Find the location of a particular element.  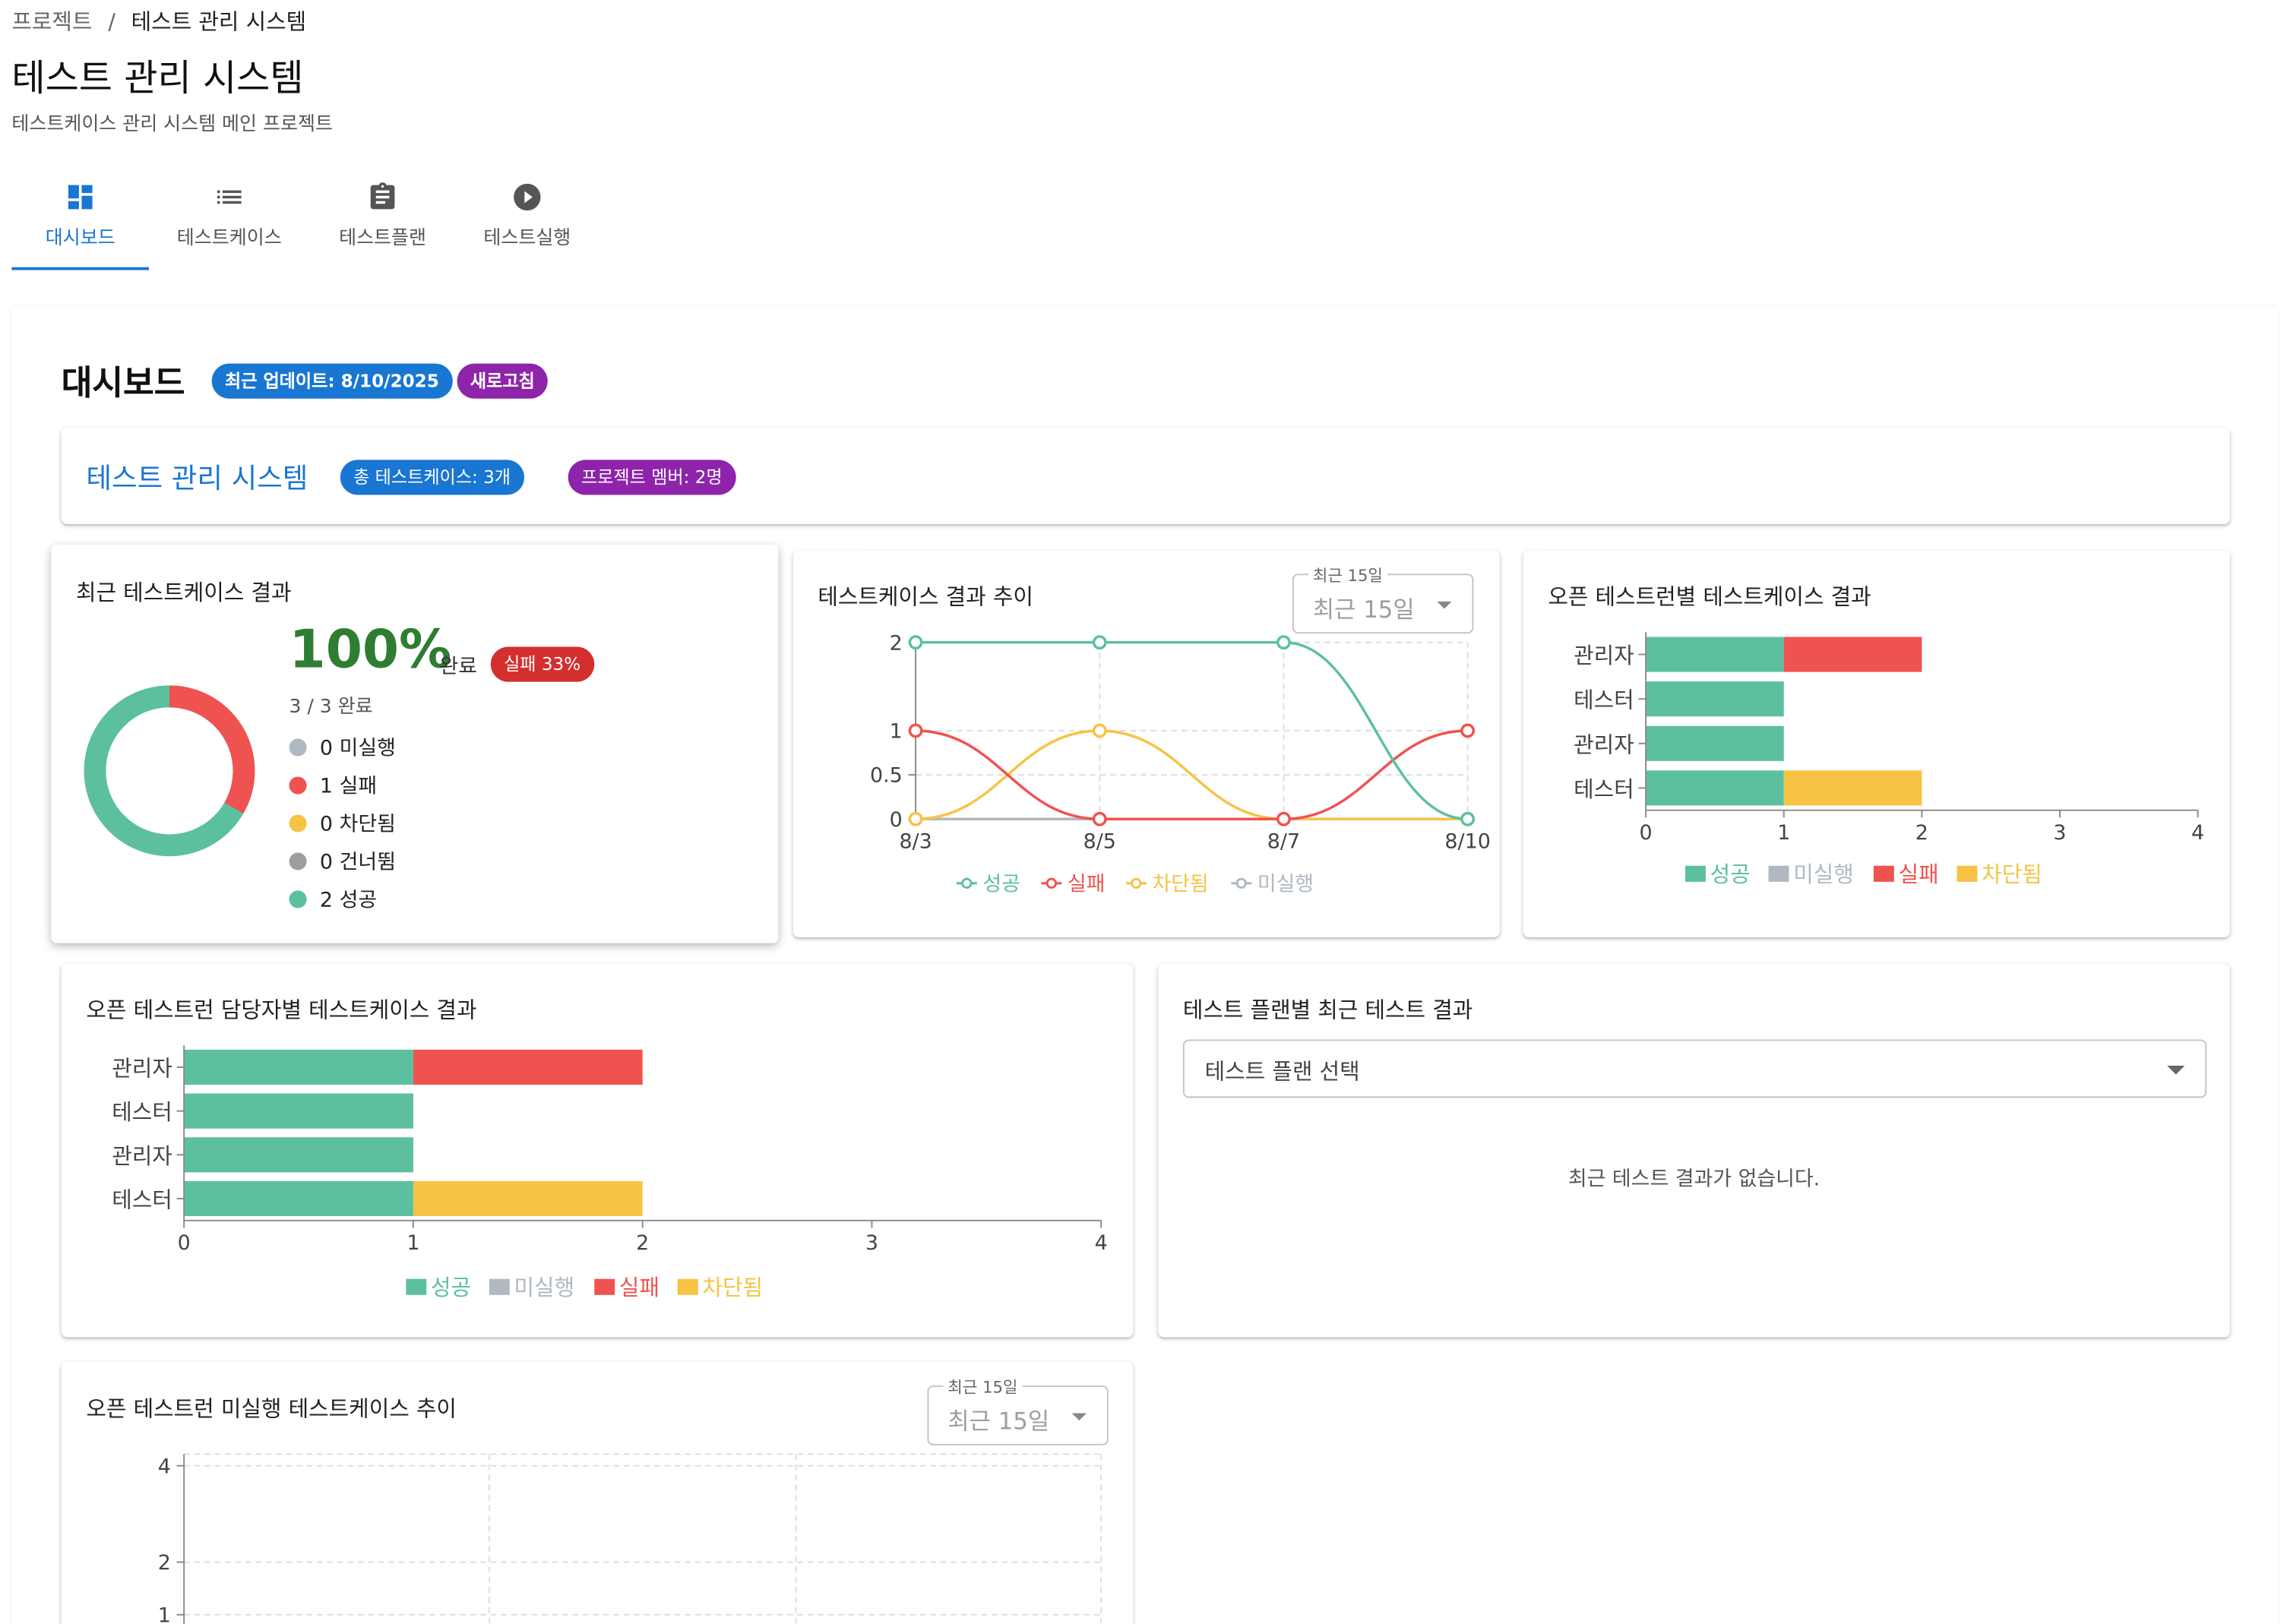

y-tick-label: 4 is located at coordinates (165, 1467).